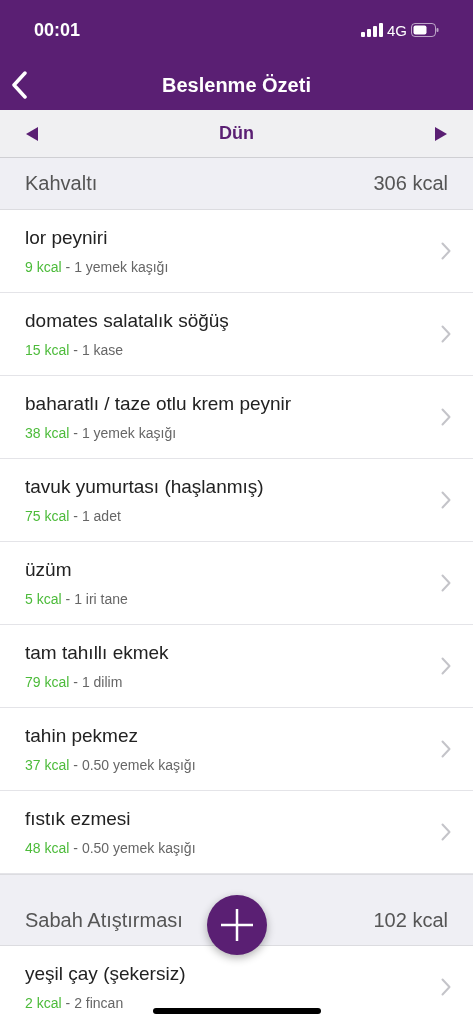 This screenshot has height=1024, width=473. What do you see at coordinates (144, 487) in the screenshot?
I see `food-name: tavuk yumurtası (haşlanmış)` at bounding box center [144, 487].